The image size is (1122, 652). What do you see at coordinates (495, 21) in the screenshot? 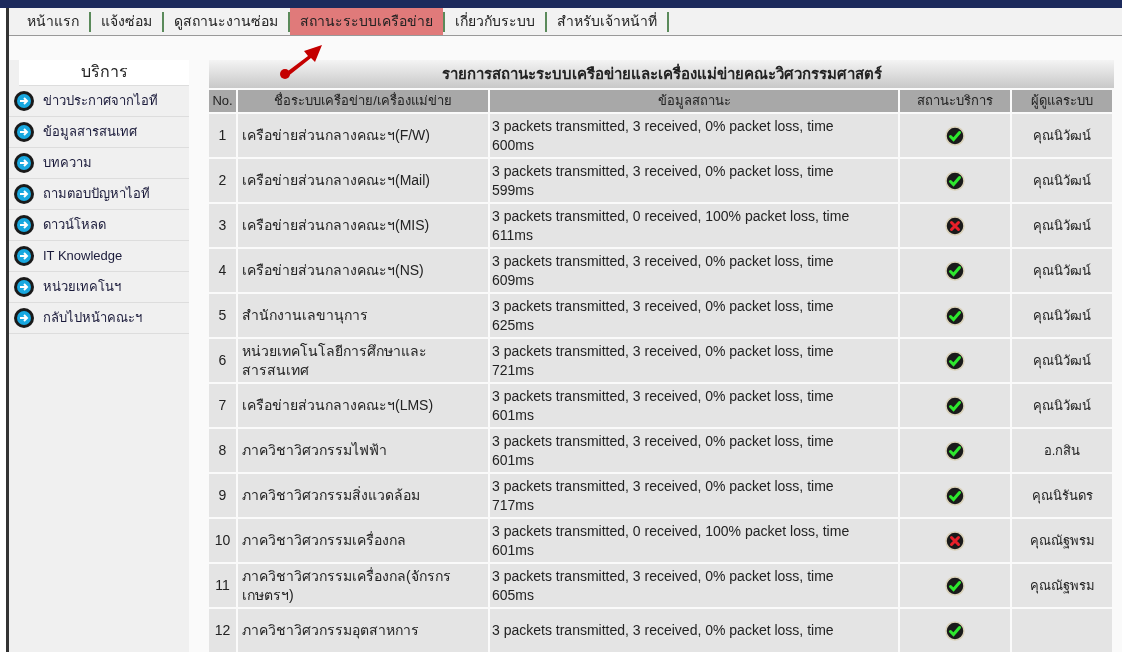
I see `nav-tab: เกี่ยวกับระบบ` at bounding box center [495, 21].